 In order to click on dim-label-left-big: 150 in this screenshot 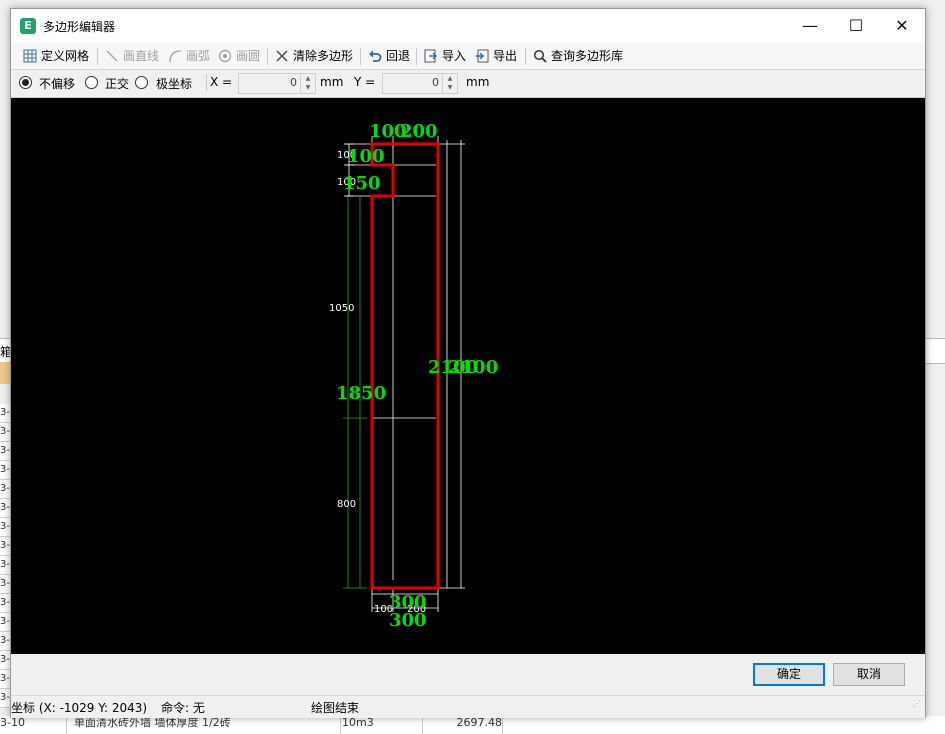, I will do `click(362, 183)`.